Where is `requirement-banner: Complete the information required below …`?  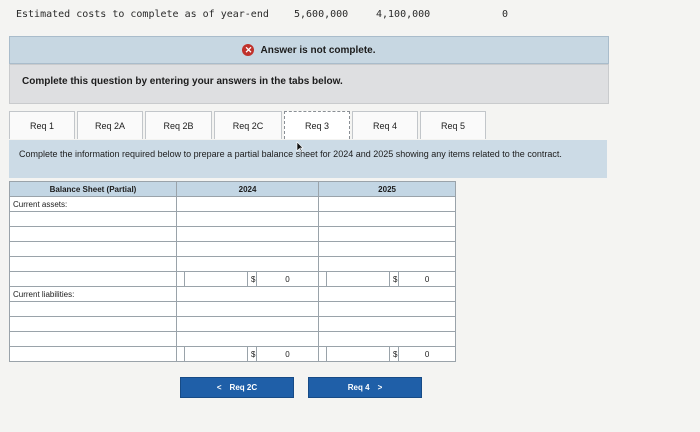 requirement-banner: Complete the information required below … is located at coordinates (308, 159).